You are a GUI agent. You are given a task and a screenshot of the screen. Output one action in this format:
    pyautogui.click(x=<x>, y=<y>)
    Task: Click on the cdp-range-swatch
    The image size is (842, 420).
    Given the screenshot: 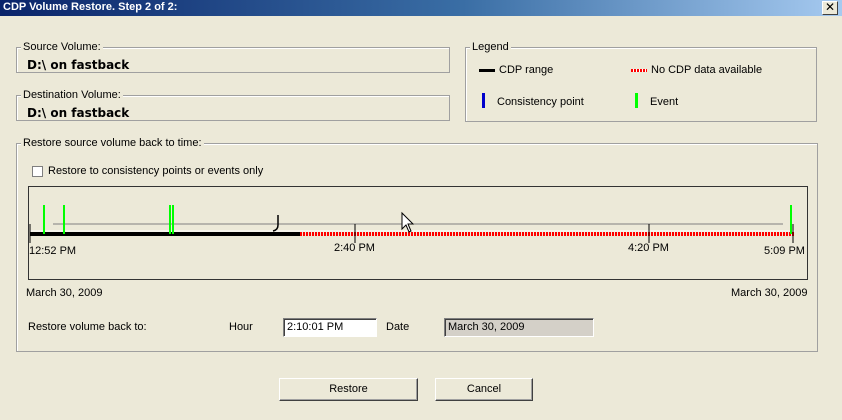 What is the action you would take?
    pyautogui.click(x=487, y=70)
    